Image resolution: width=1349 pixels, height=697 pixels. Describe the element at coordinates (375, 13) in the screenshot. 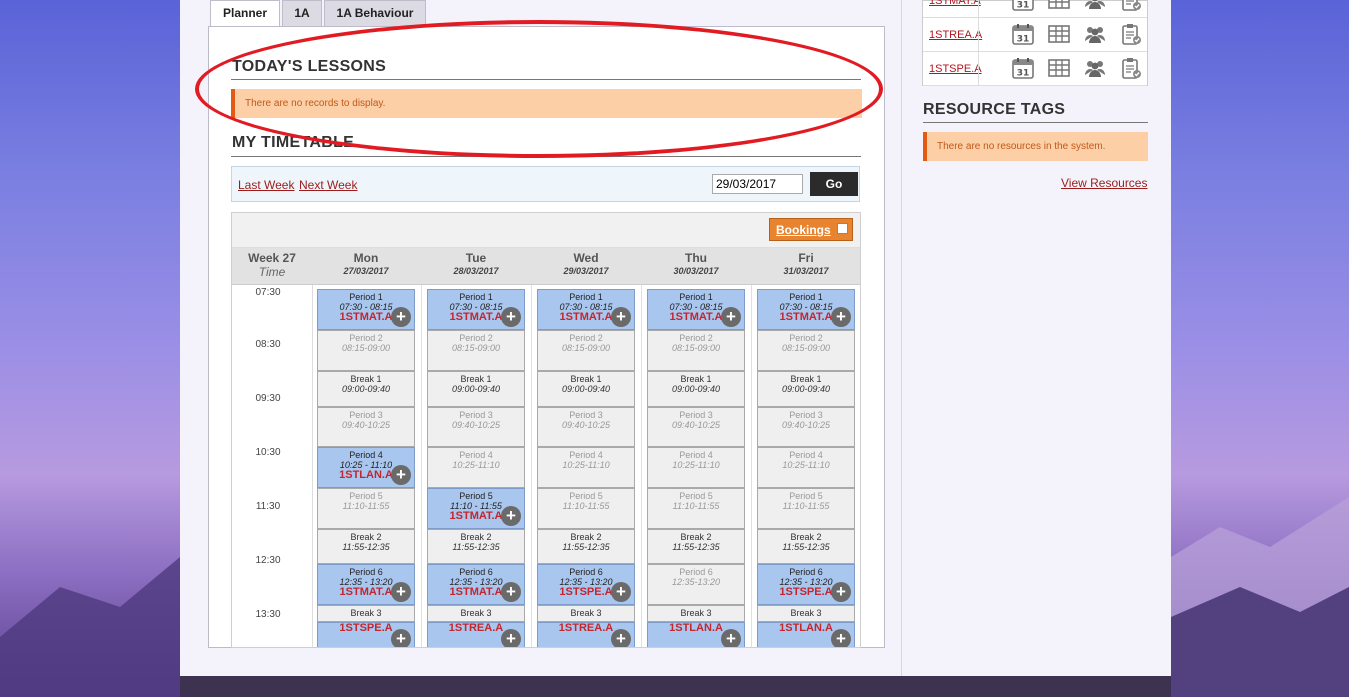

I see `tab-1a-behaviour: 1A Behaviour` at that location.